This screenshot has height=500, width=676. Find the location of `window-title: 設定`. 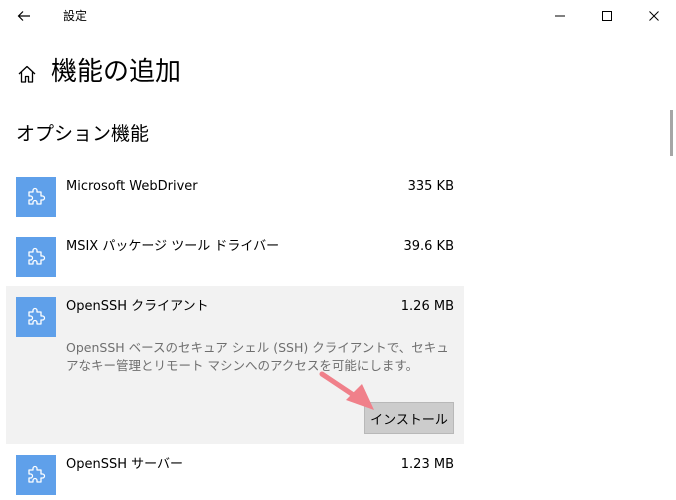

window-title: 設定 is located at coordinates (75, 16).